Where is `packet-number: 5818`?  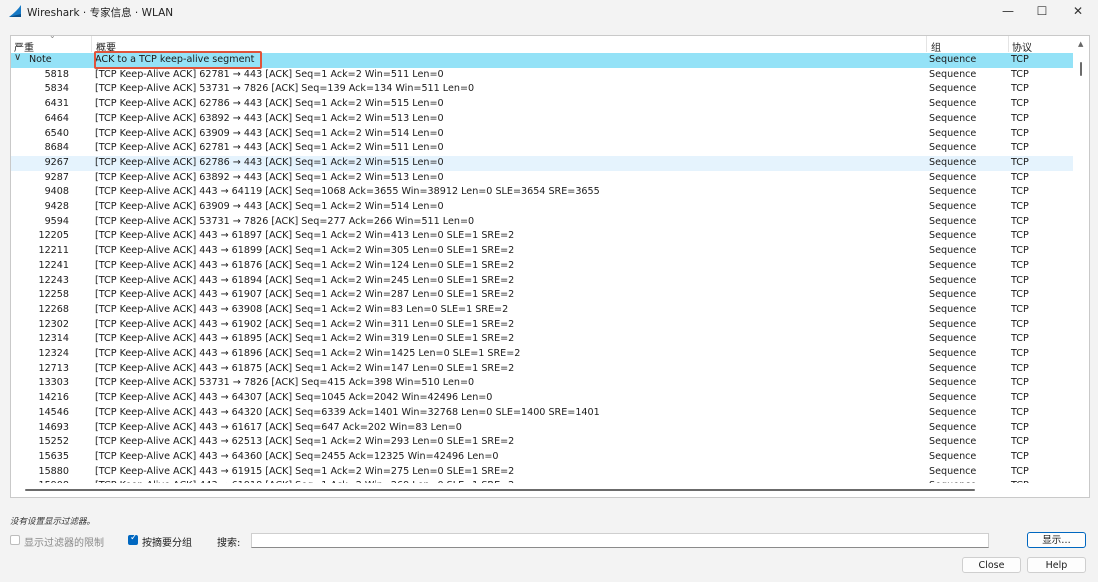
packet-number: 5818 is located at coordinates (56, 74).